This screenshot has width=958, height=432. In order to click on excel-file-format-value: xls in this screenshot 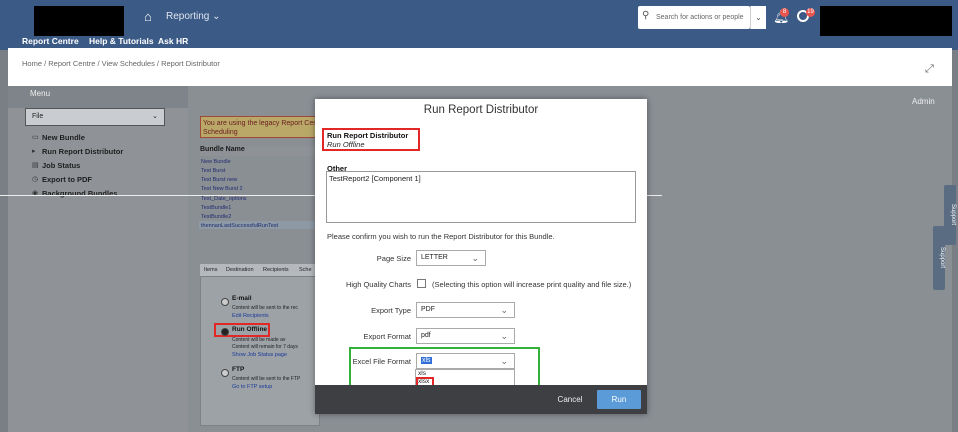, I will do `click(426, 360)`.